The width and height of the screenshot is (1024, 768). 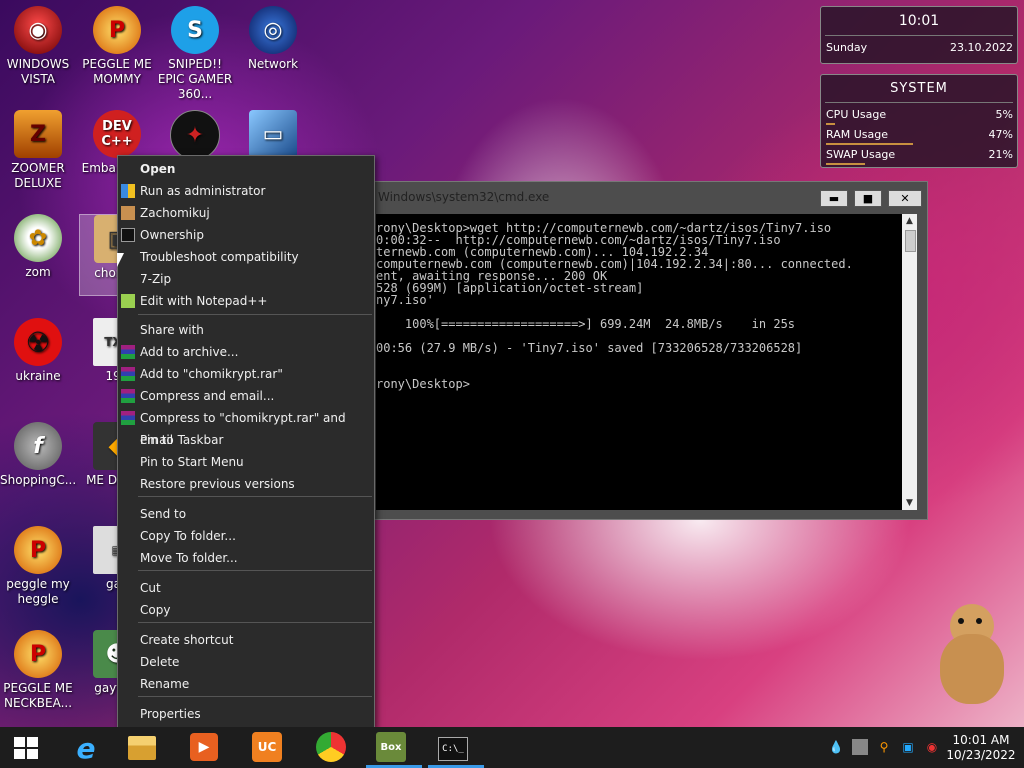 I want to click on taskbar-date: 10/23/2022, so click(x=981, y=755).